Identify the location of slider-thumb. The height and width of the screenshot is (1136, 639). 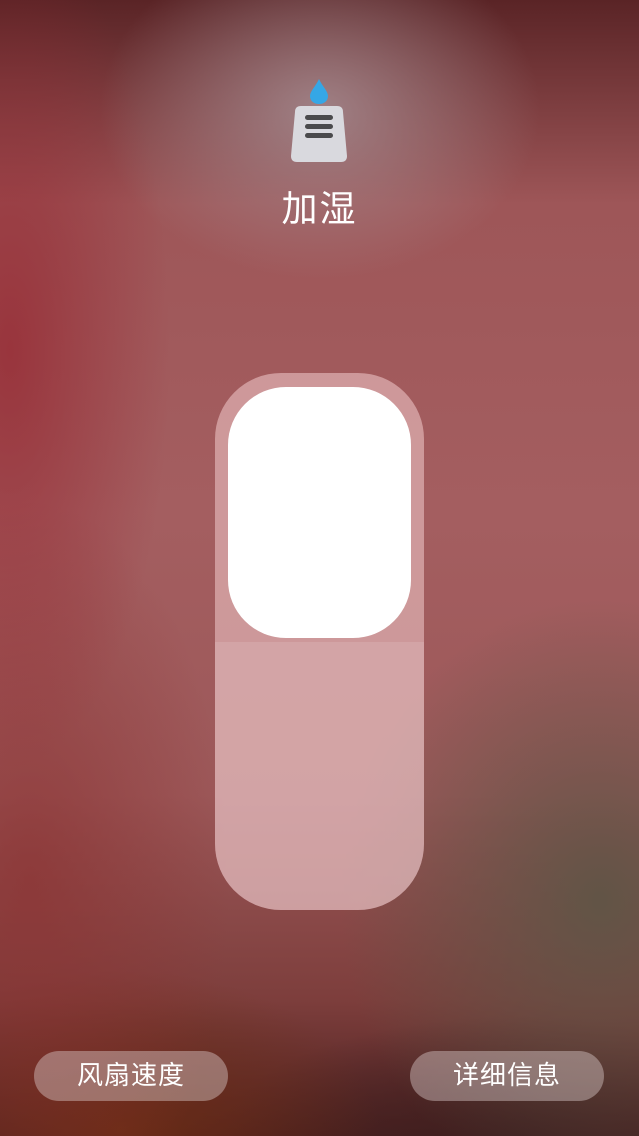
(319, 512).